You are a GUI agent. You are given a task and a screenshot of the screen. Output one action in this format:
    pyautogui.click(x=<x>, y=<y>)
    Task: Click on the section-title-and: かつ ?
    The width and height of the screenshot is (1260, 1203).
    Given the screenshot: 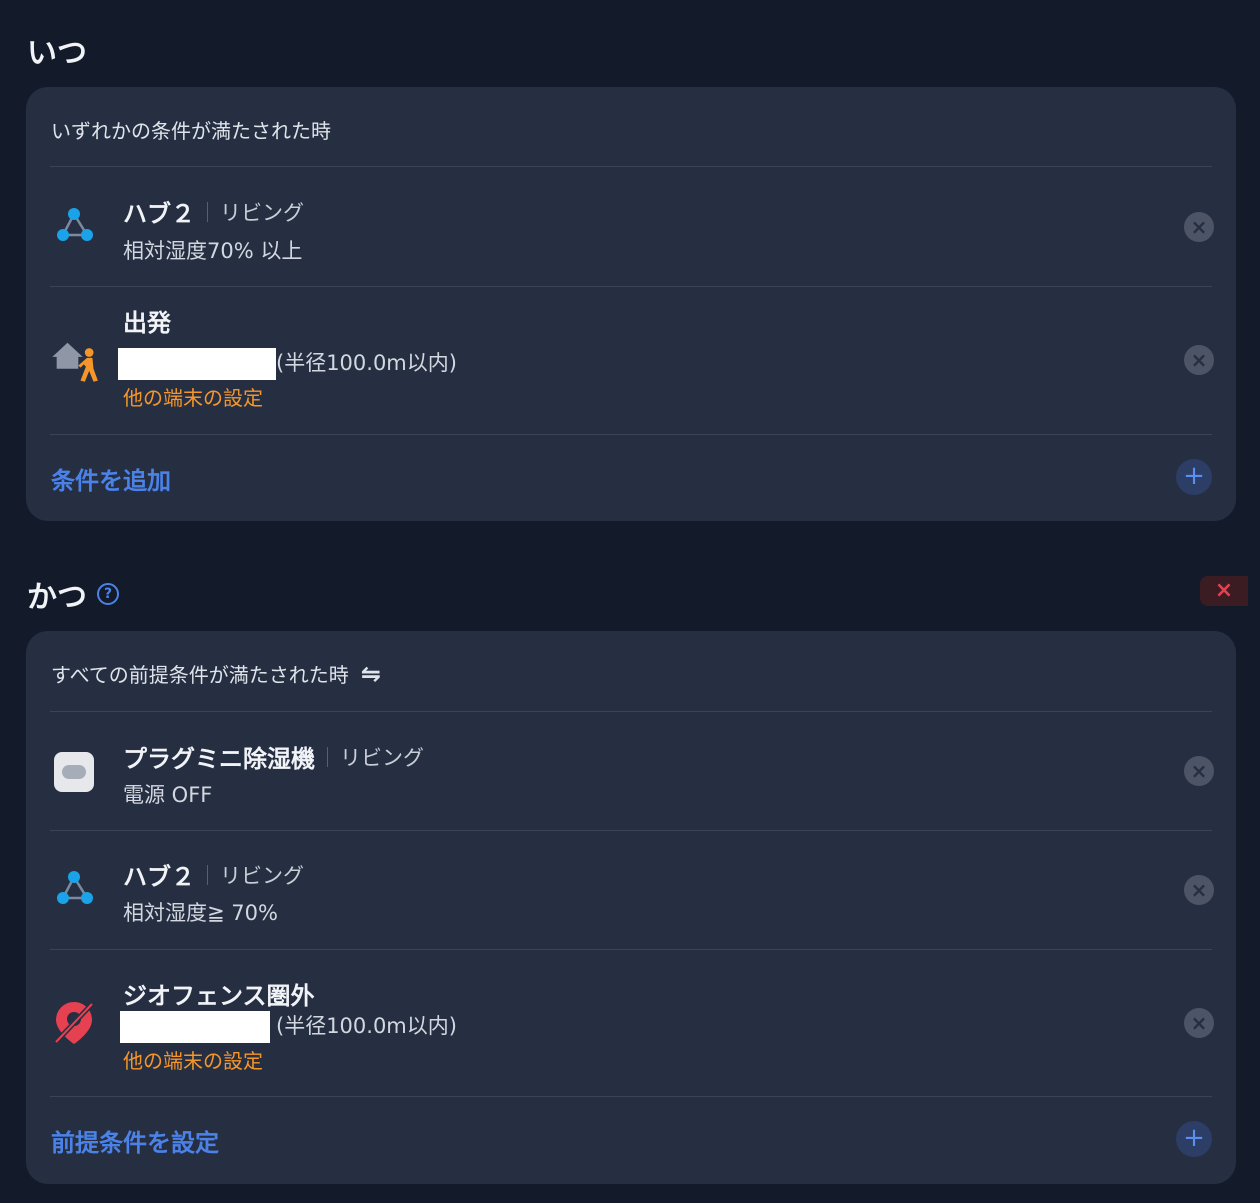 What is the action you would take?
    pyautogui.click(x=73, y=594)
    